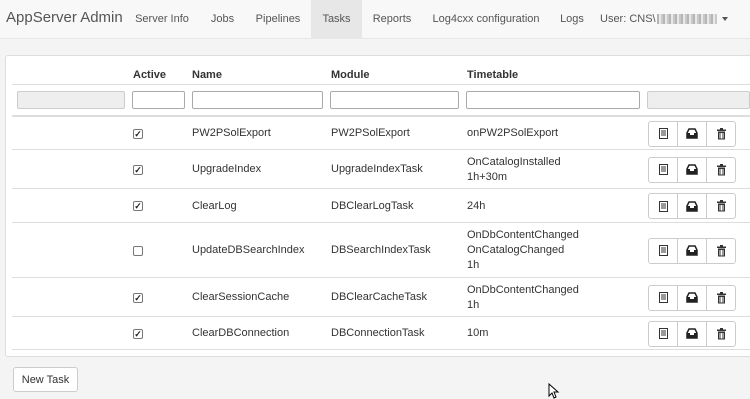  What do you see at coordinates (572, 19) in the screenshot?
I see `nav-logs: Logs` at bounding box center [572, 19].